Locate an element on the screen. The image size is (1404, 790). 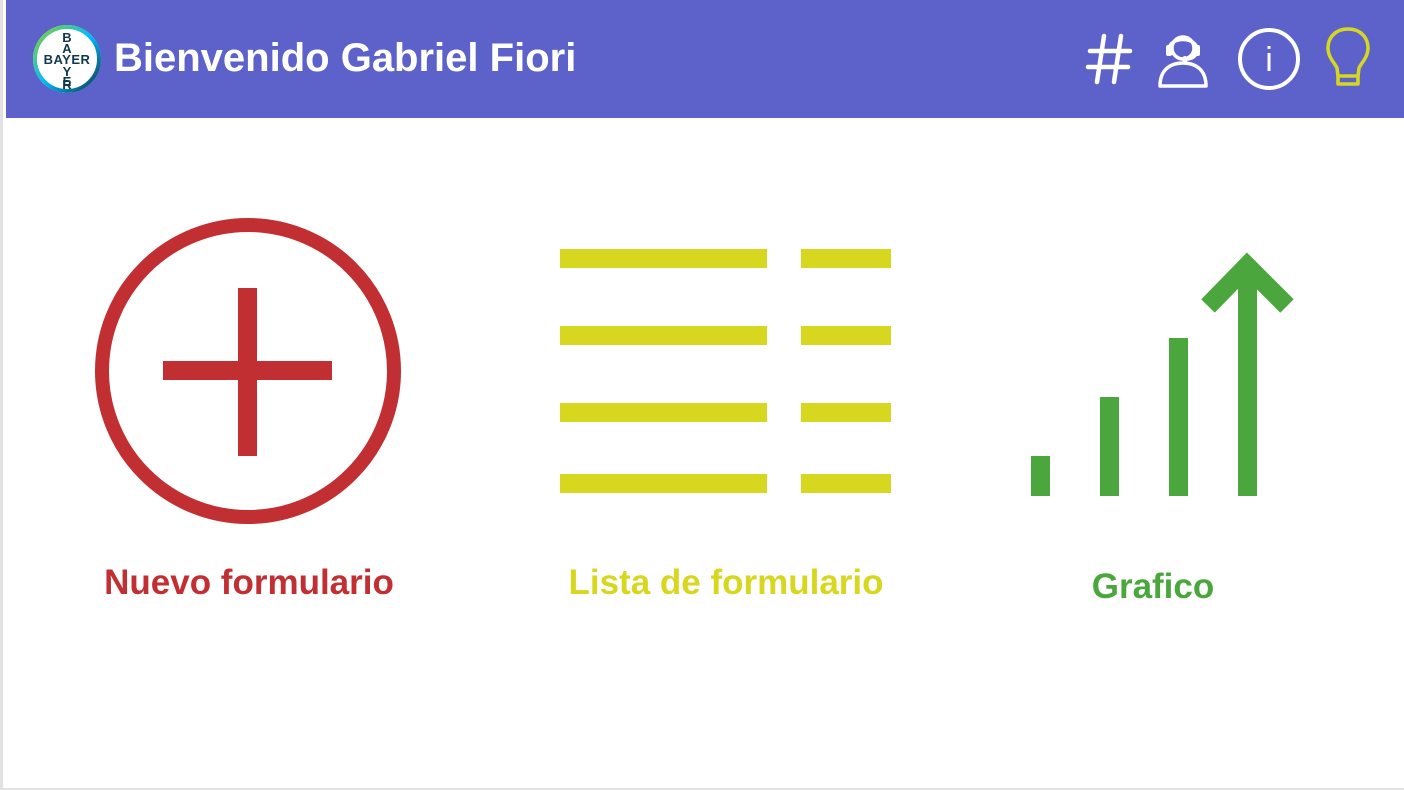
lightbulb-icon is located at coordinates (1348, 56).